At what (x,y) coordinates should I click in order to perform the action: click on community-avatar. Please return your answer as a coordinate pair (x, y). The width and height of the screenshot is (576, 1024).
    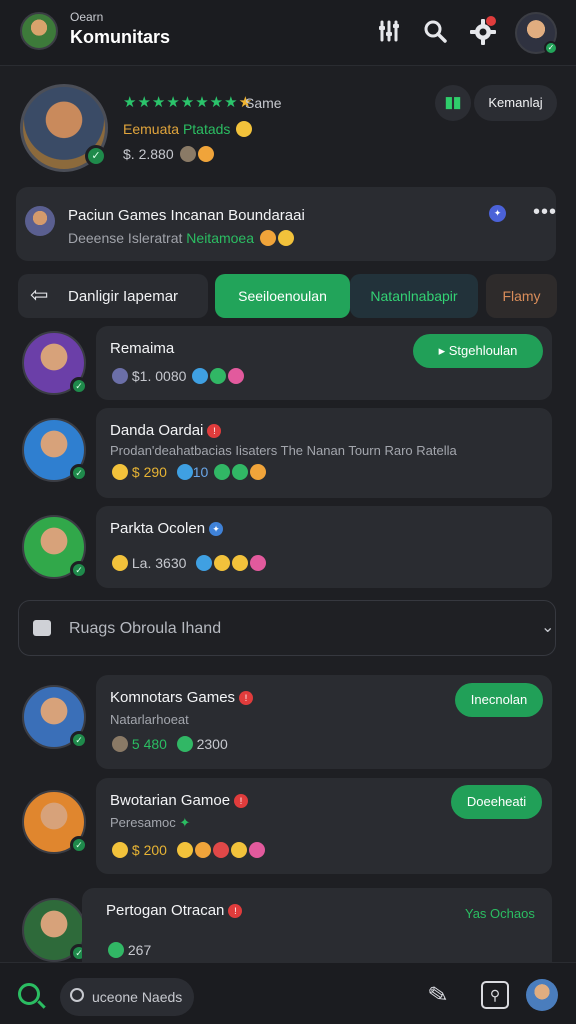
    Looking at the image, I should click on (39, 31).